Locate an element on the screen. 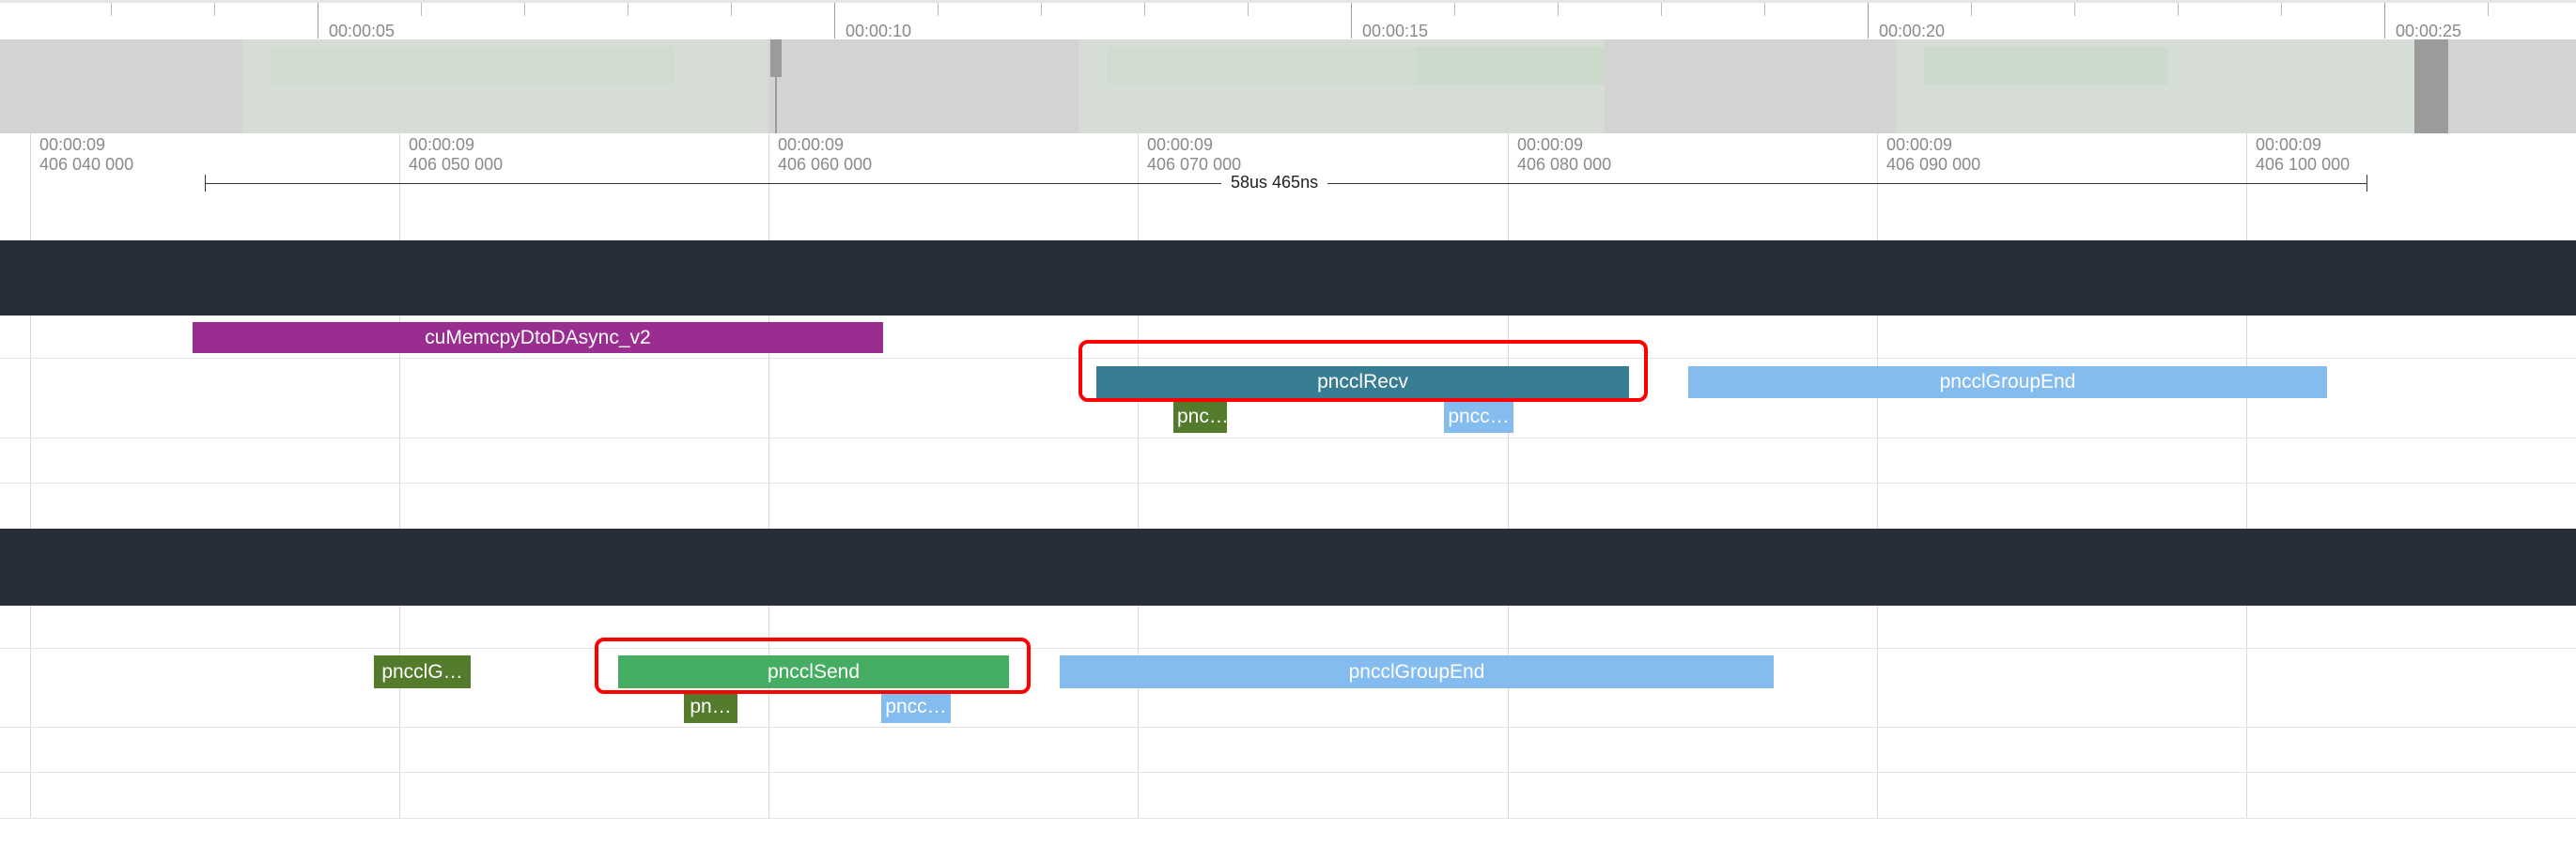 The image size is (2576, 862). detail-time-label-bottom: 406 100 000 is located at coordinates (2303, 164).